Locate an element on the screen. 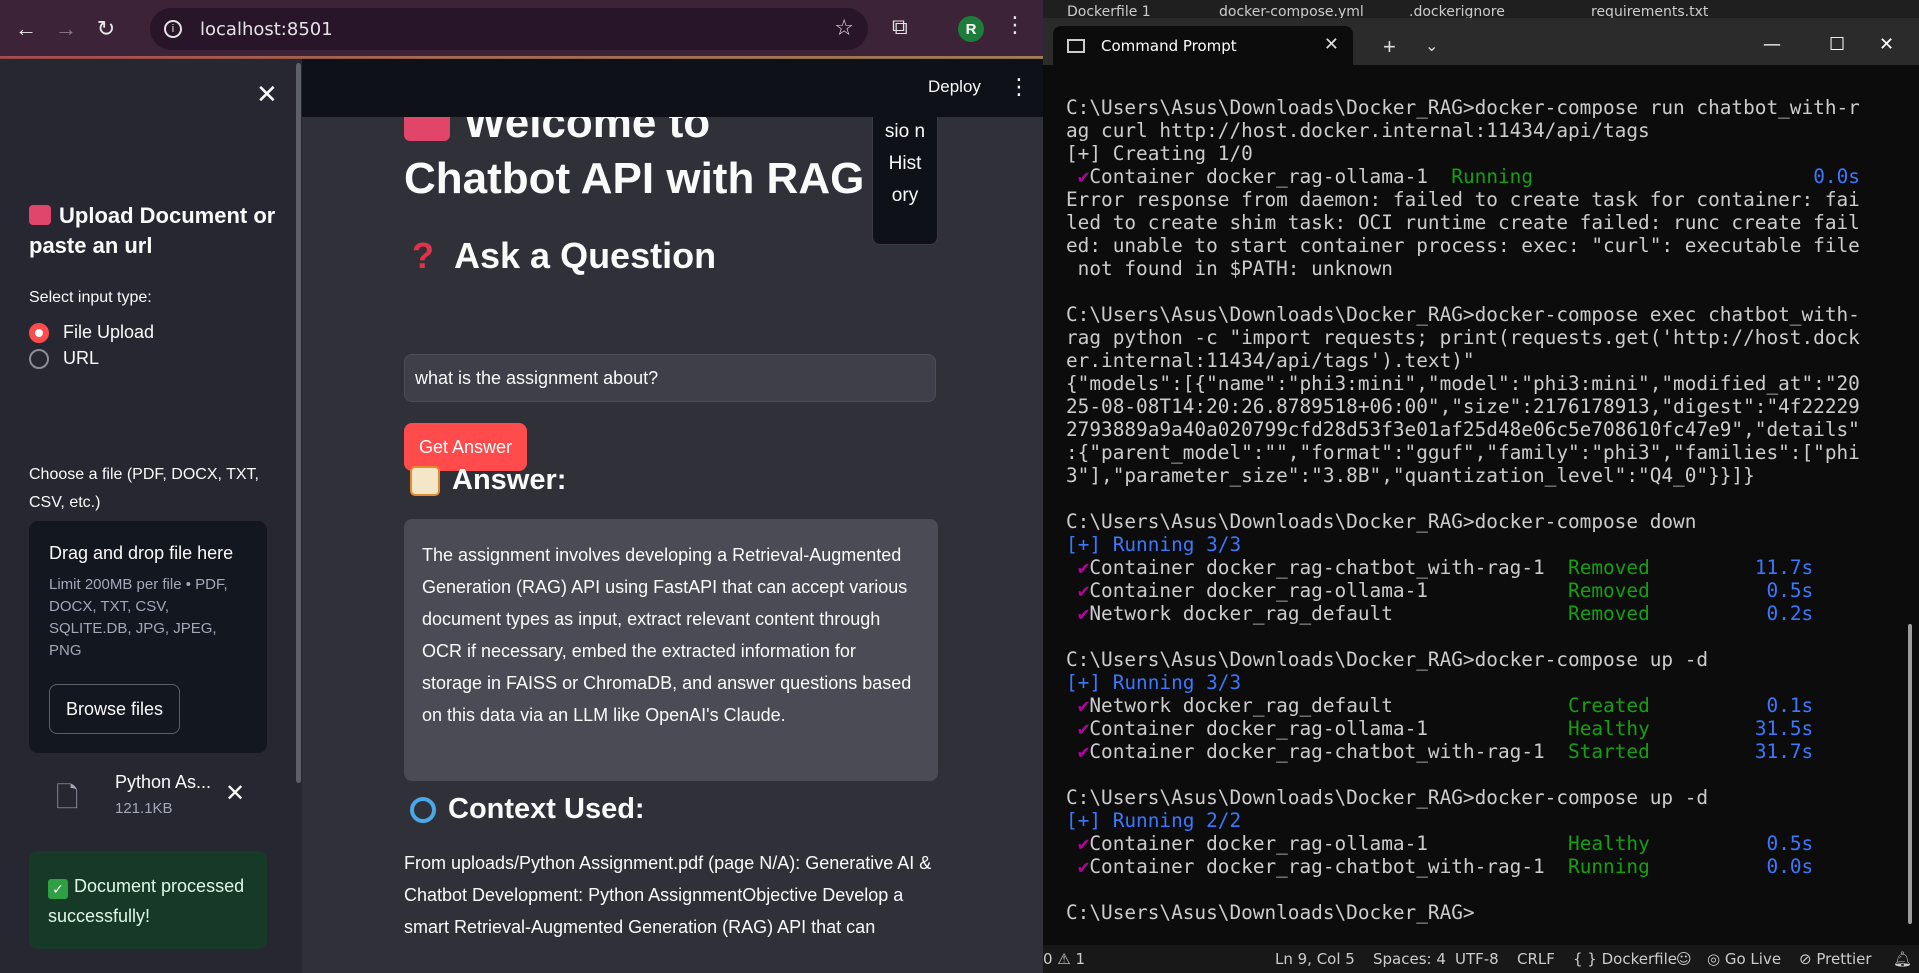 The height and width of the screenshot is (973, 1919). answer-heading: Answer: is located at coordinates (488, 480).